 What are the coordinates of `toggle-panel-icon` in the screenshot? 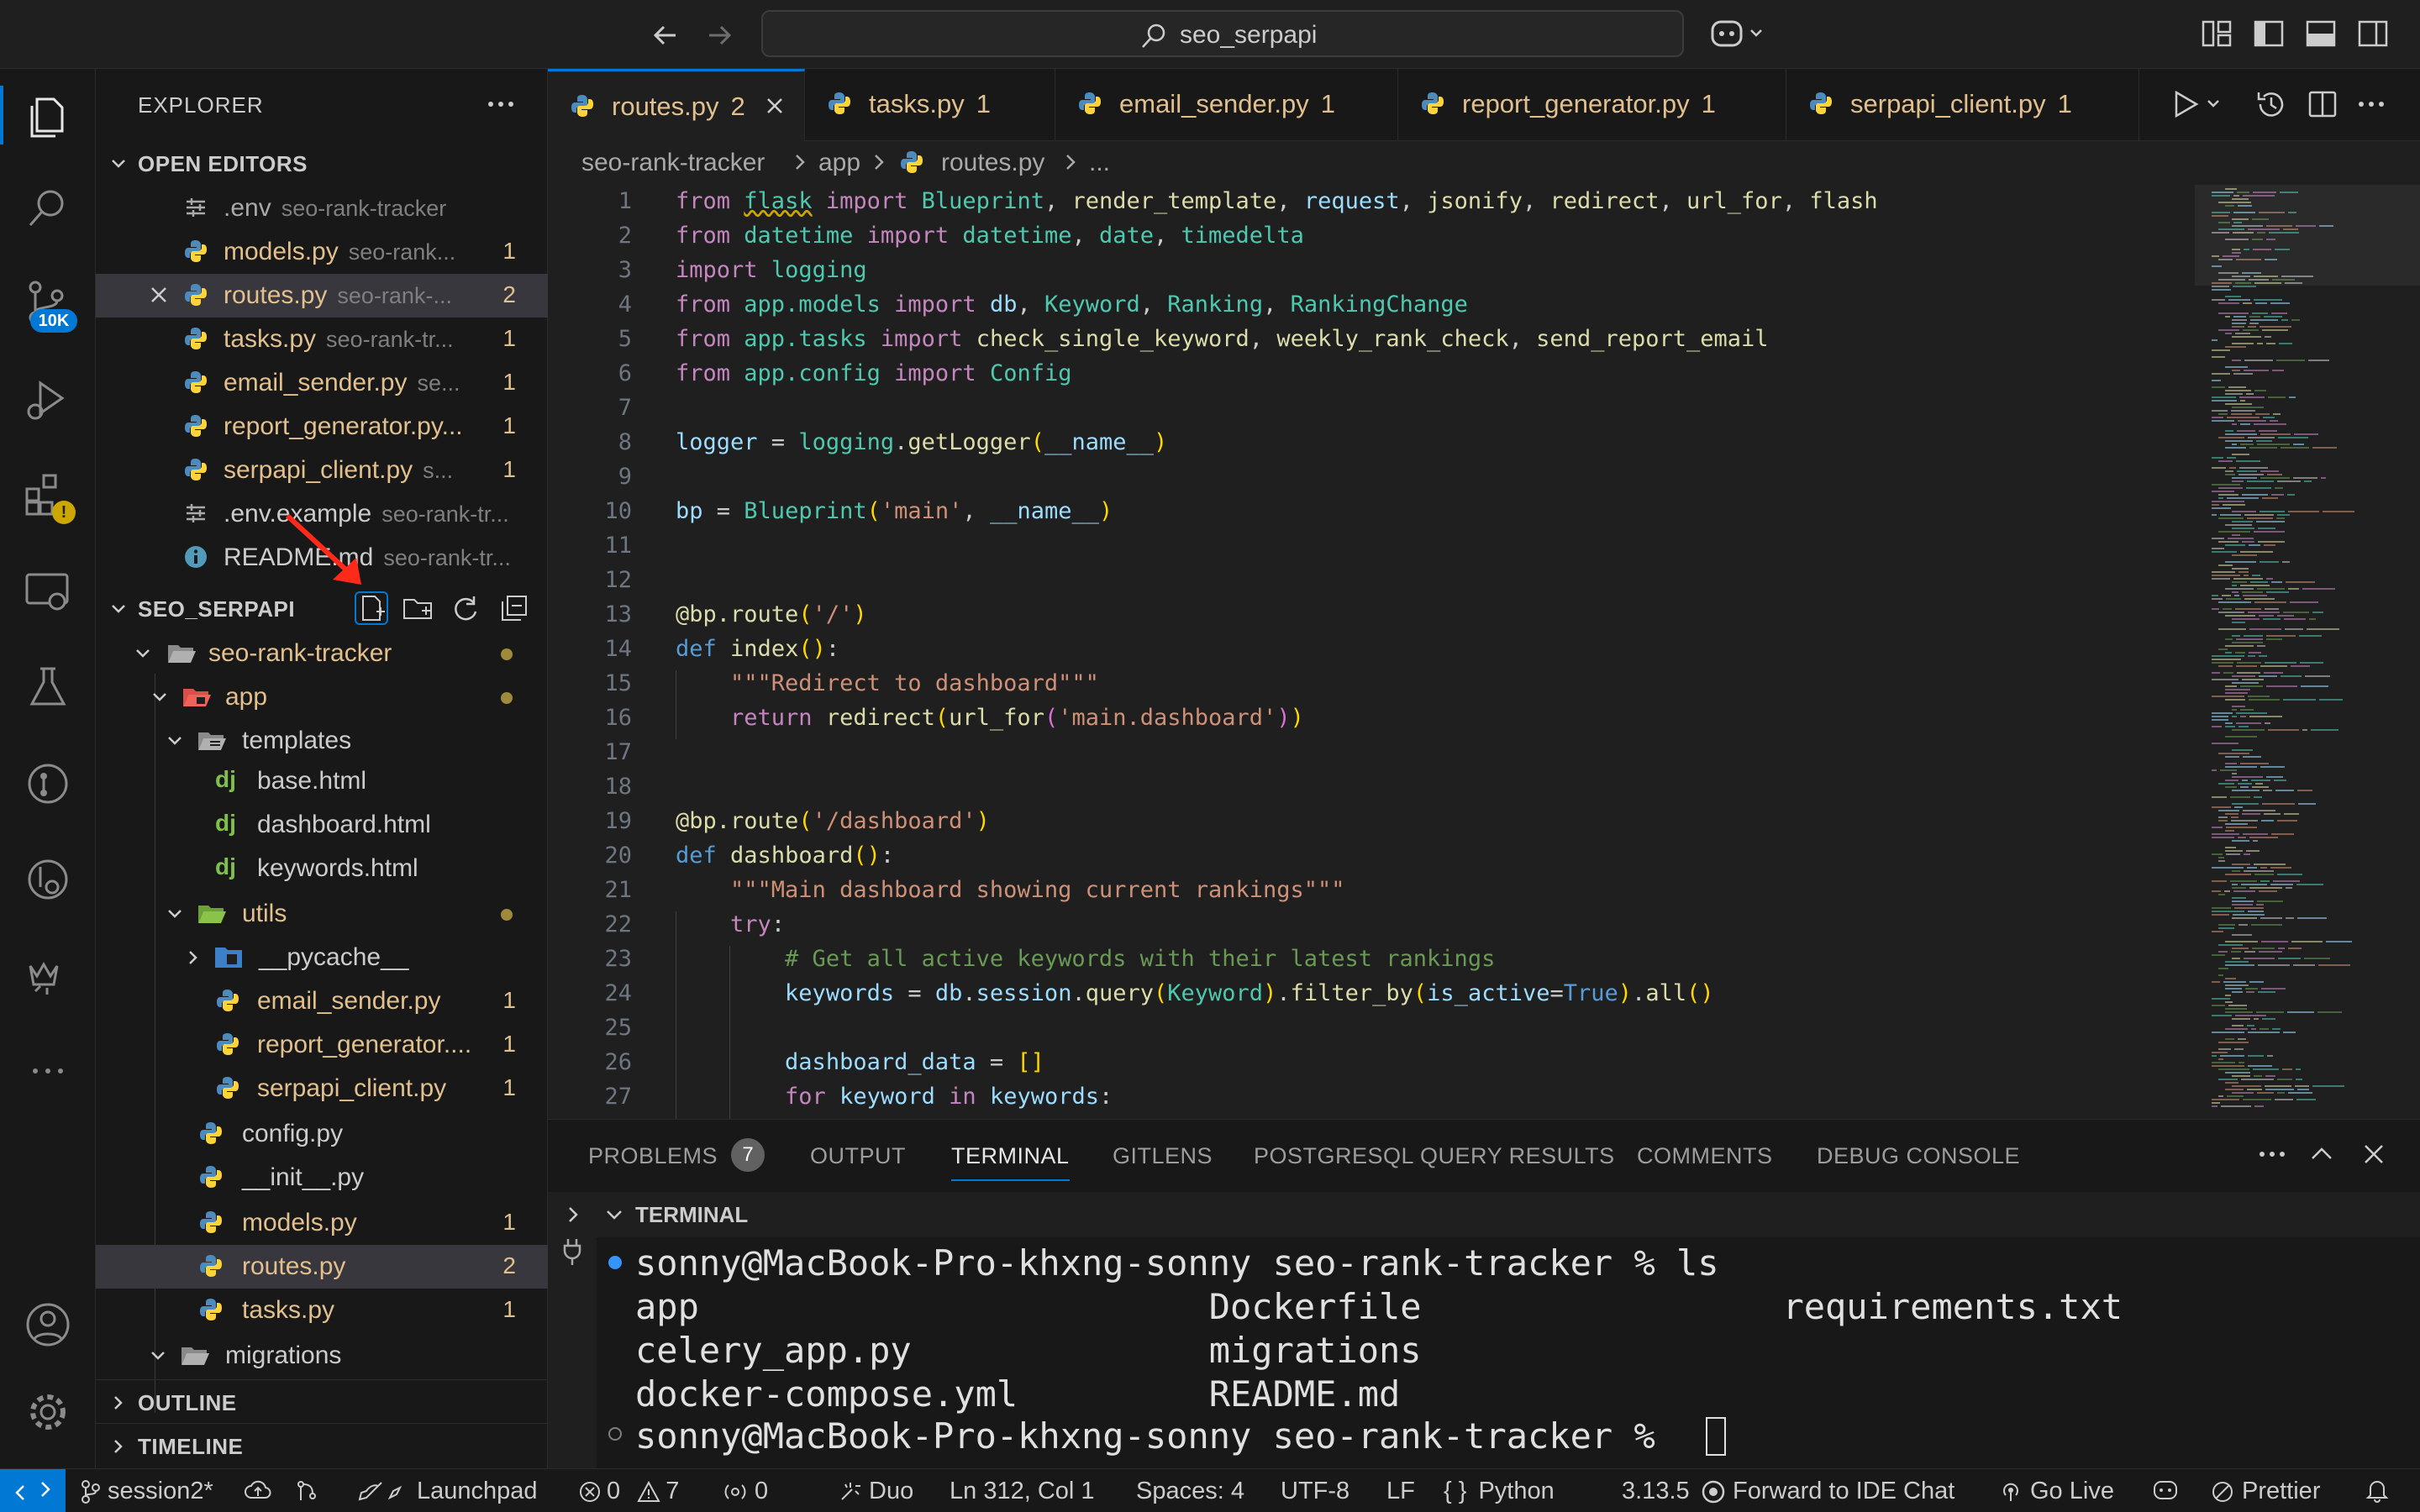 It's located at (2321, 33).